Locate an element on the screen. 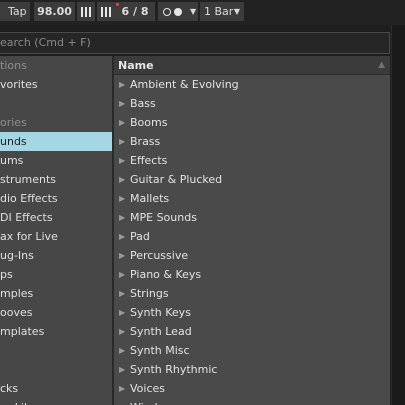  search-placeholder: earch (Cmd + F) is located at coordinates (45, 42).